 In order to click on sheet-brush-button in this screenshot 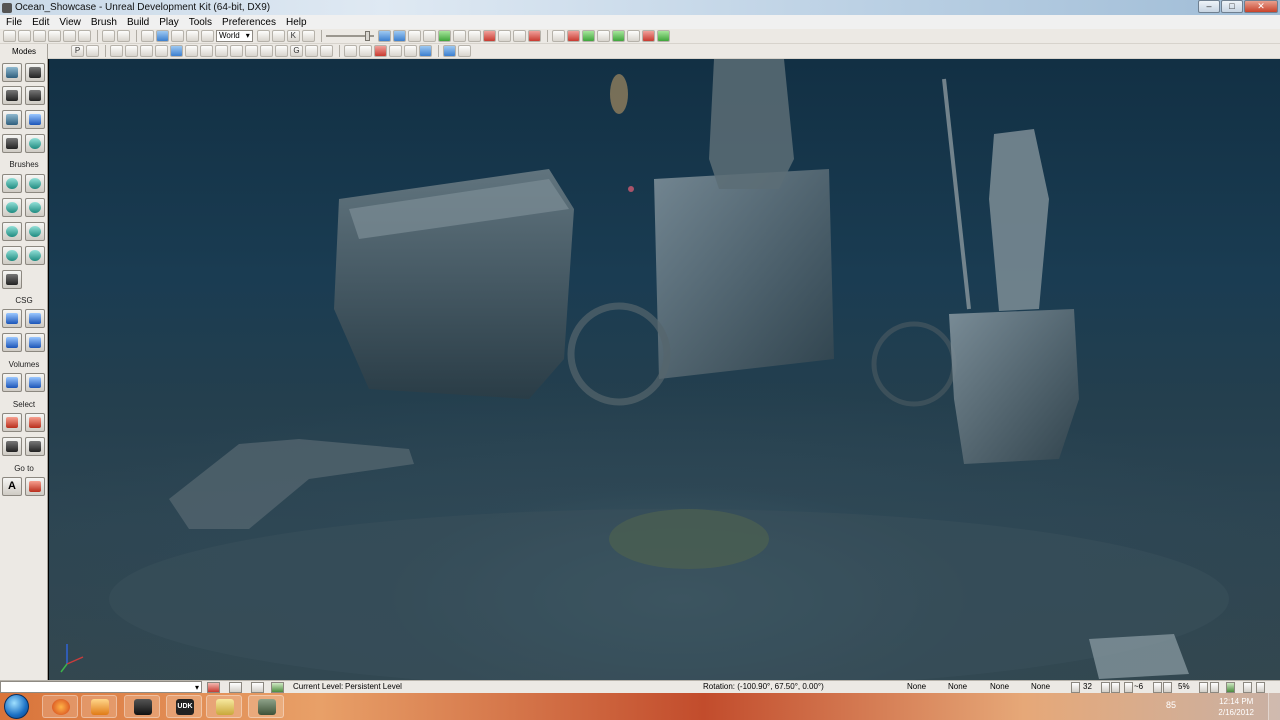, I will do `click(35, 231)`.